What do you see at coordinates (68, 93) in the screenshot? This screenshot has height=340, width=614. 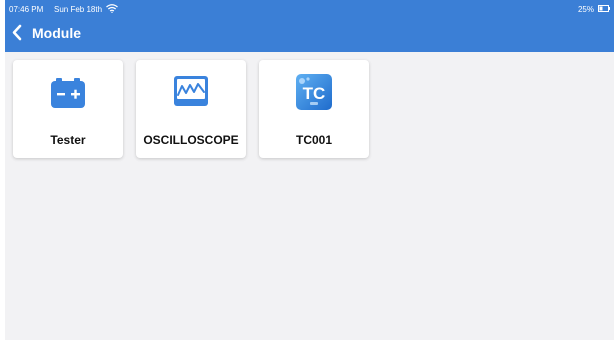 I see `battery-tester-icon` at bounding box center [68, 93].